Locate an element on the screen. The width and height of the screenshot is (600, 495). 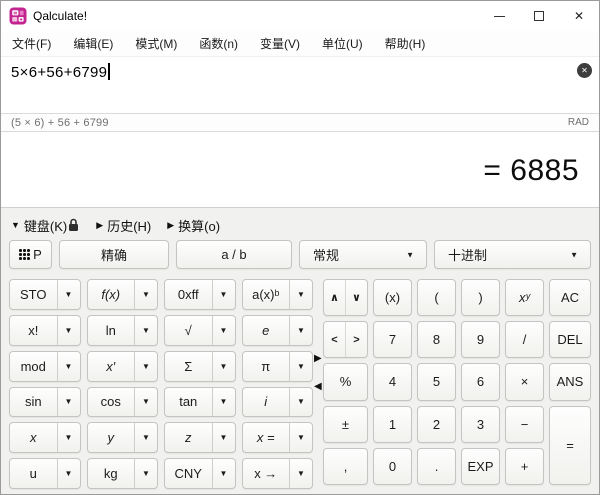
key-ln-menu-arrow: ▼ is located at coordinates (145, 330).